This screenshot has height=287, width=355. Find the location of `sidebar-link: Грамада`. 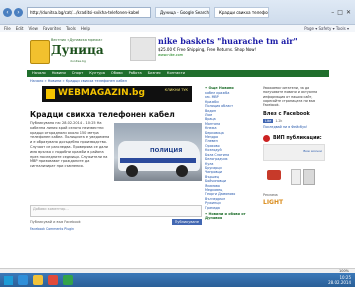

sidebar-link: Грамада is located at coordinates (232, 208).